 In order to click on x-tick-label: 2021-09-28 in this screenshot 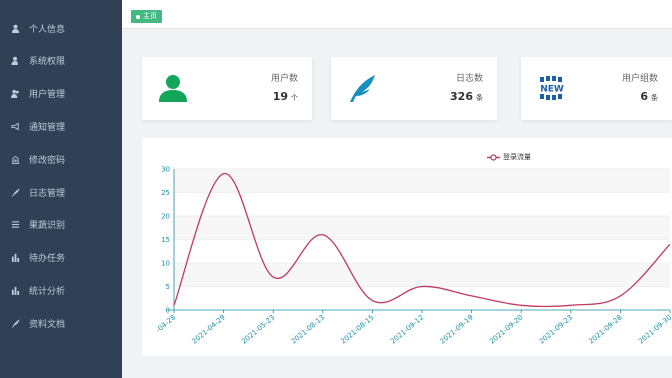, I will do `click(605, 329)`.